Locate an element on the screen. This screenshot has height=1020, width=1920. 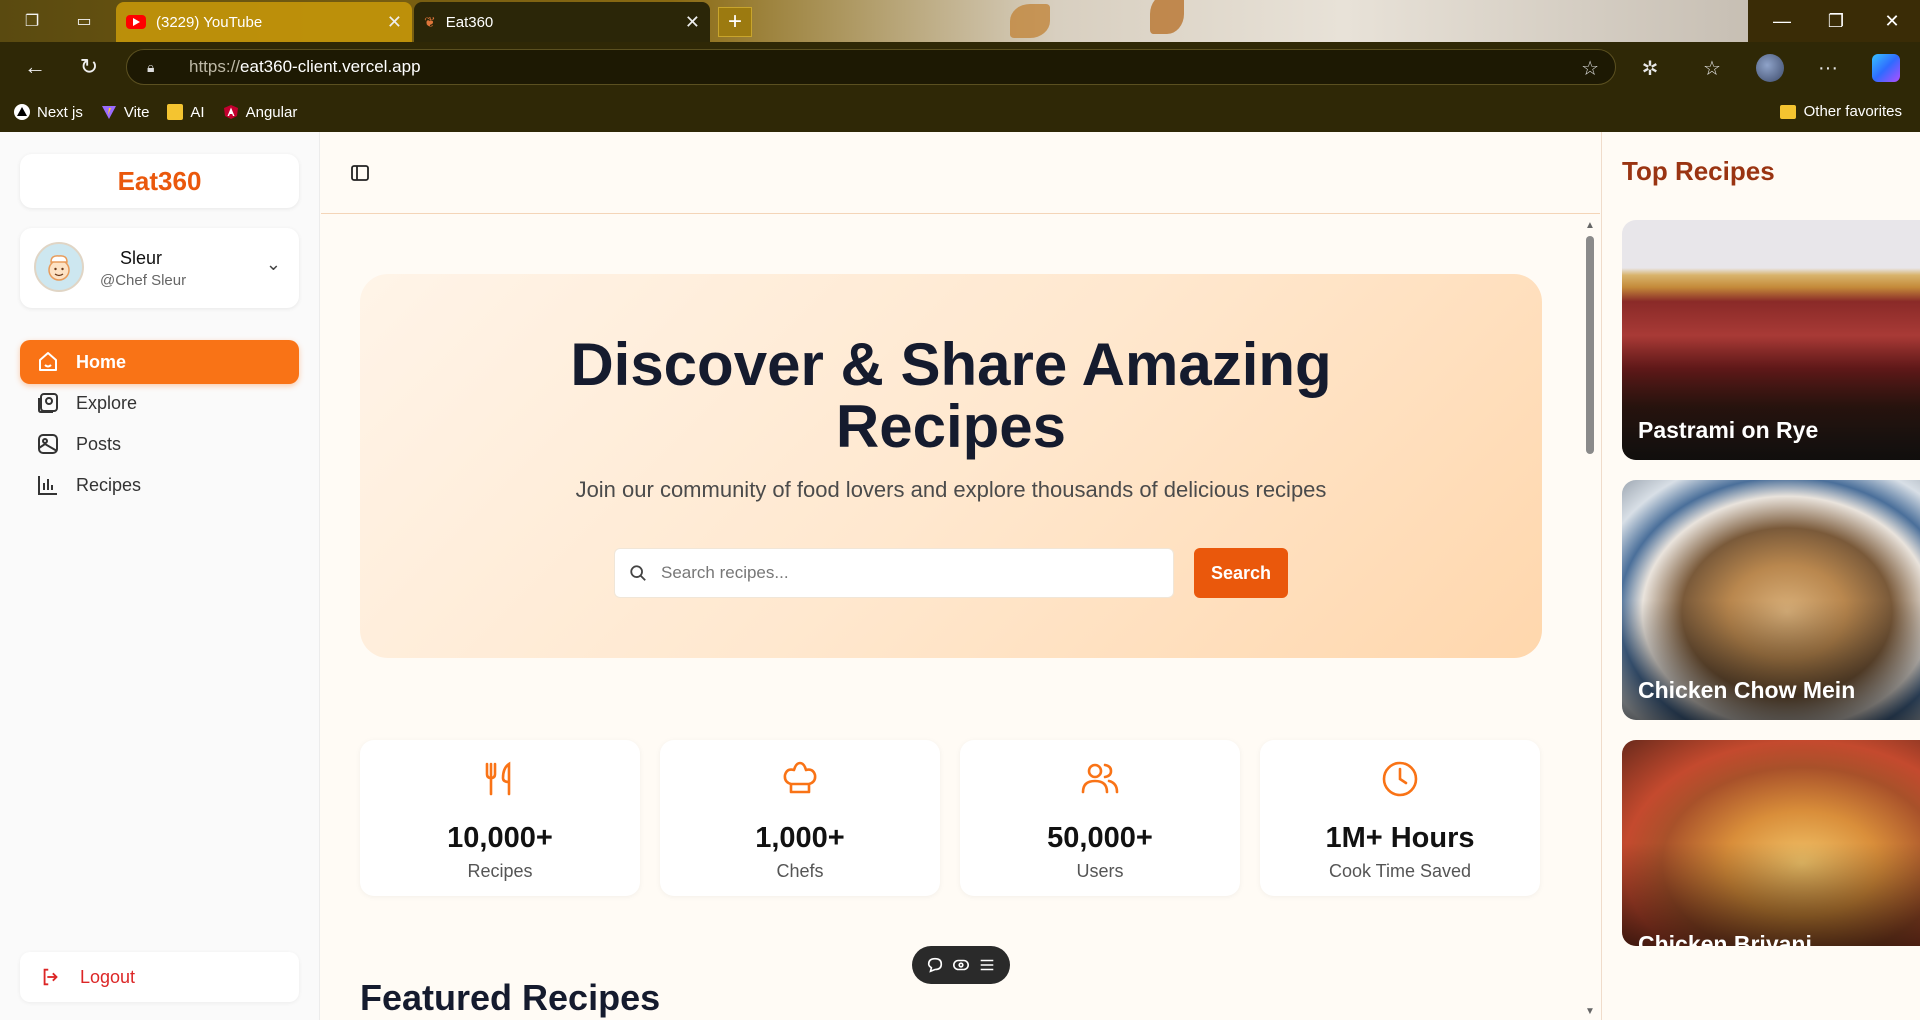
top-recipes-heading: Top Recipes is located at coordinates (1698, 171).